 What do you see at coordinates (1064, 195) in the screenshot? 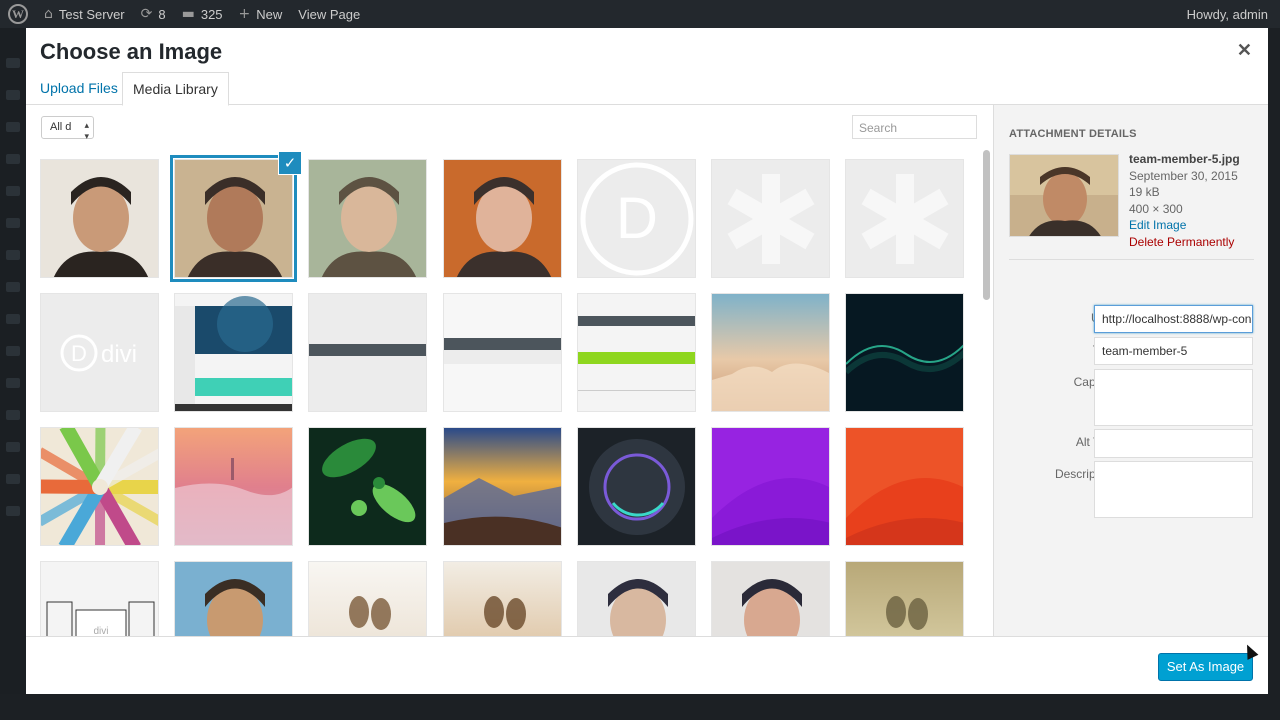
I see `attachment-preview-image` at bounding box center [1064, 195].